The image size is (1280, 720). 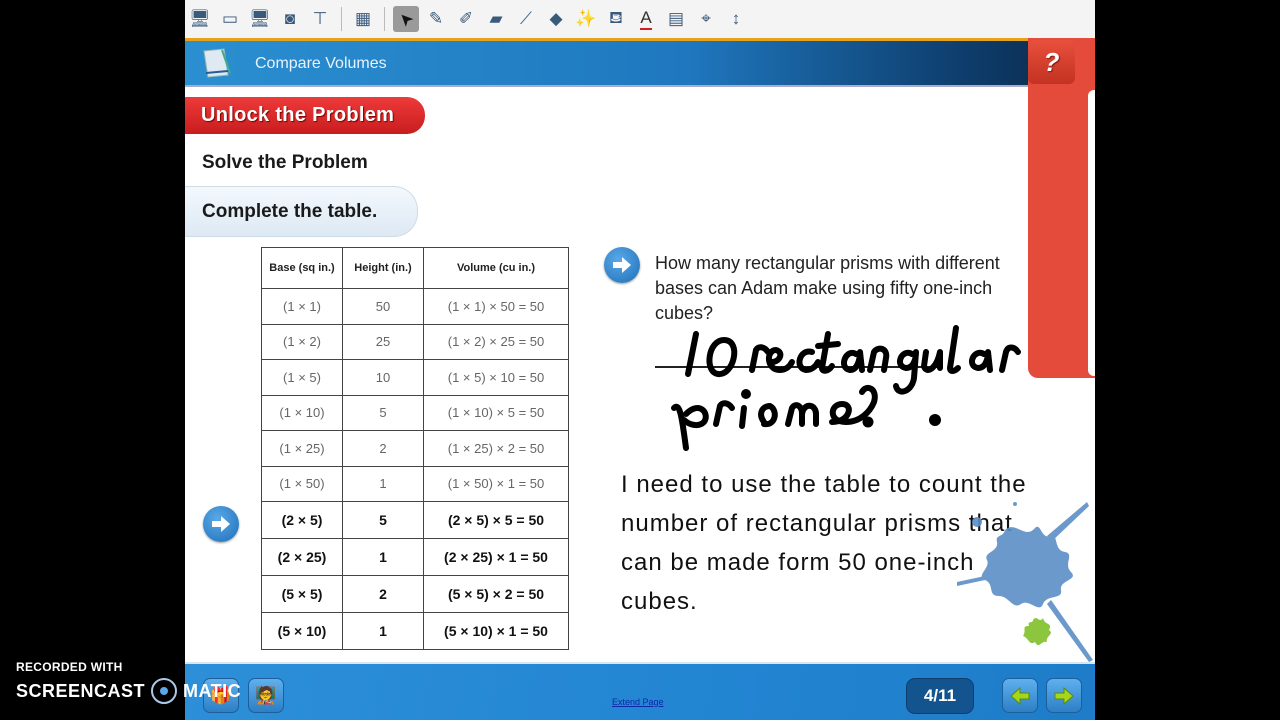 I want to click on header-bar: Compare Volumes, so click(x=640, y=64).